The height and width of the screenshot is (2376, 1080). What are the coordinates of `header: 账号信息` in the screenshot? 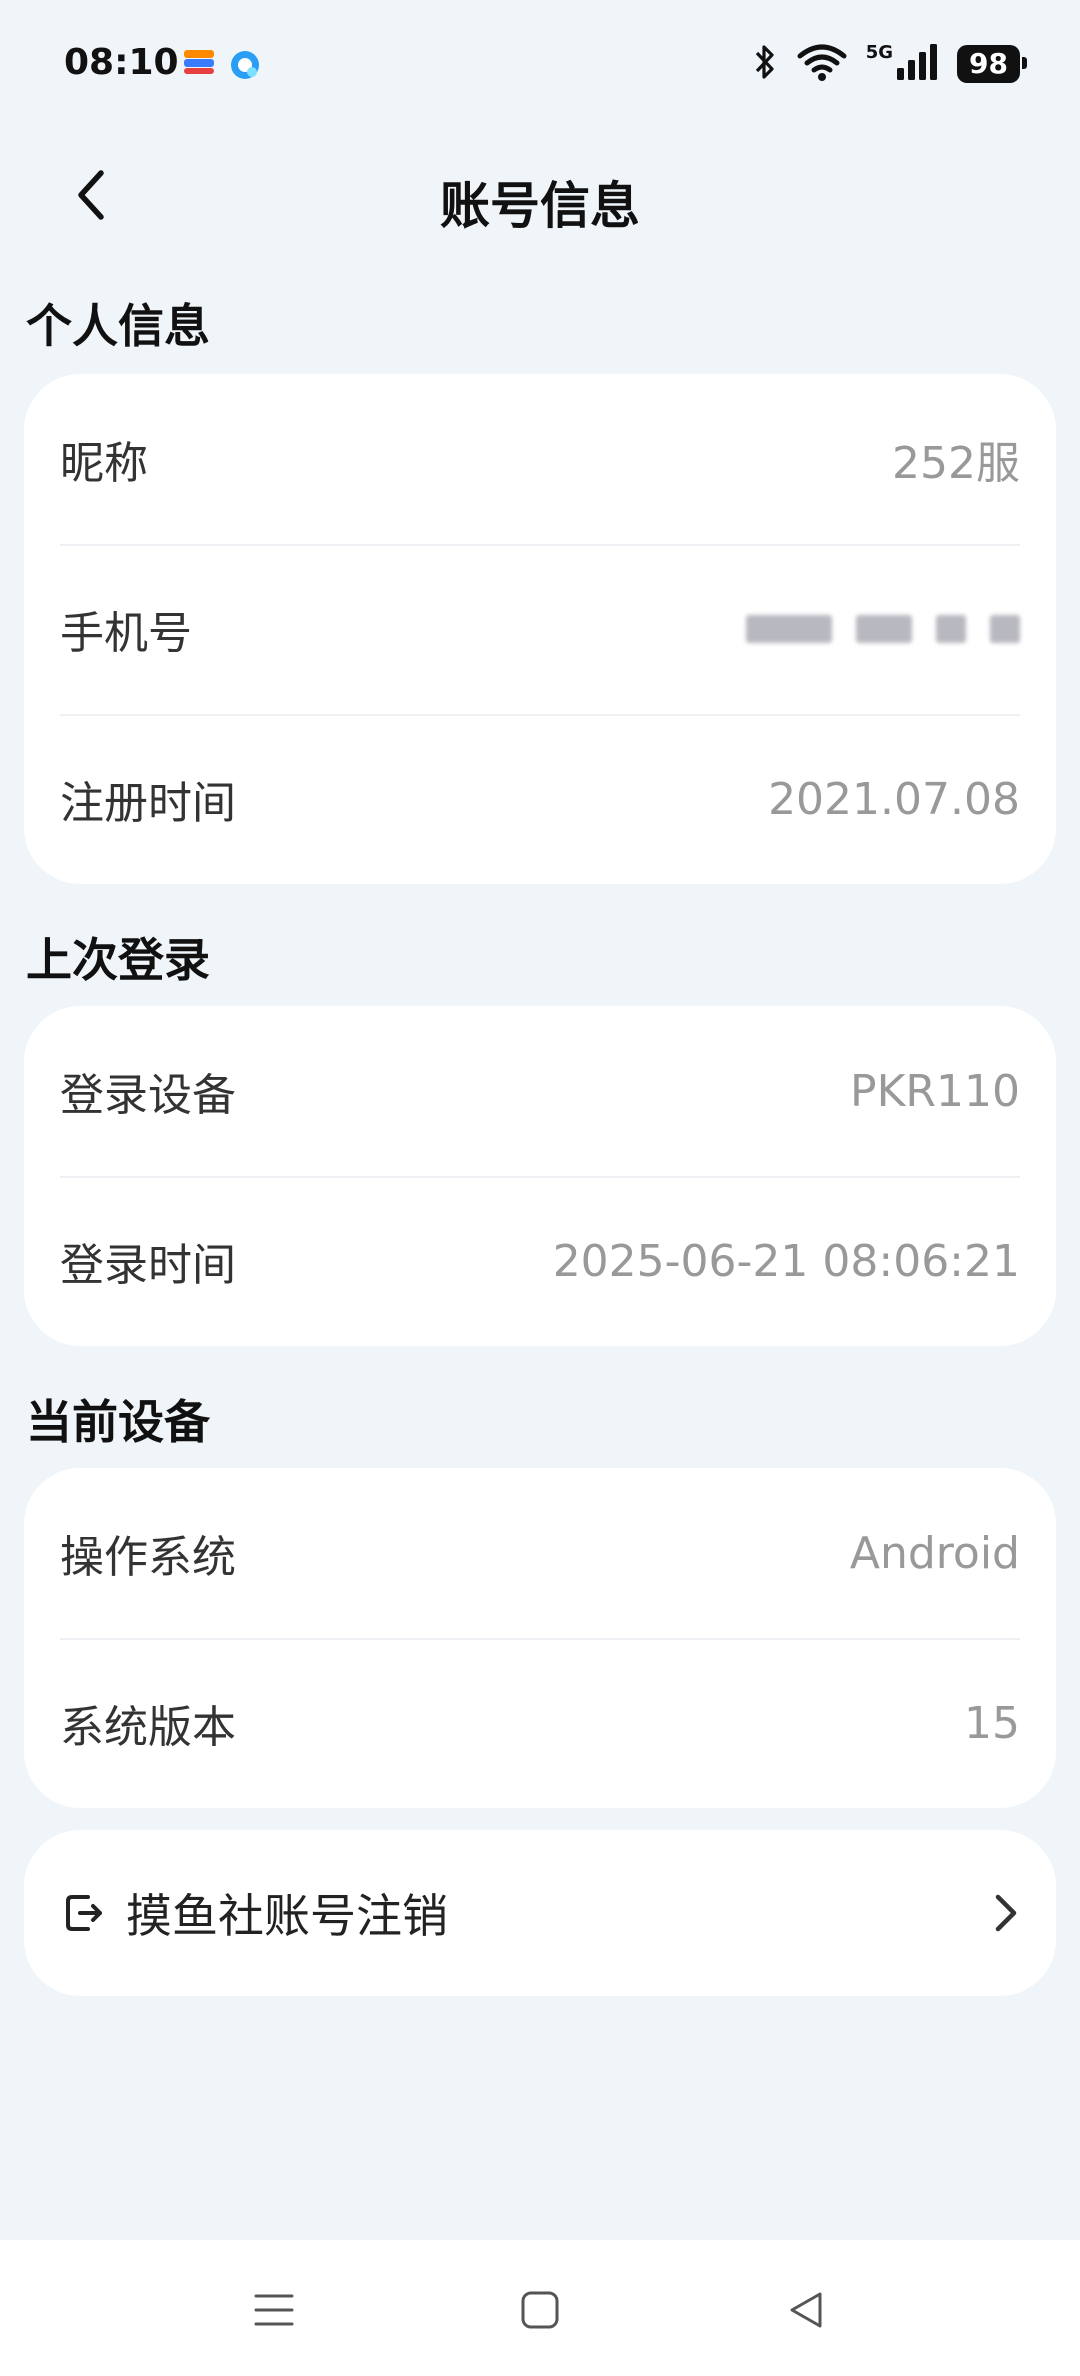 It's located at (540, 195).